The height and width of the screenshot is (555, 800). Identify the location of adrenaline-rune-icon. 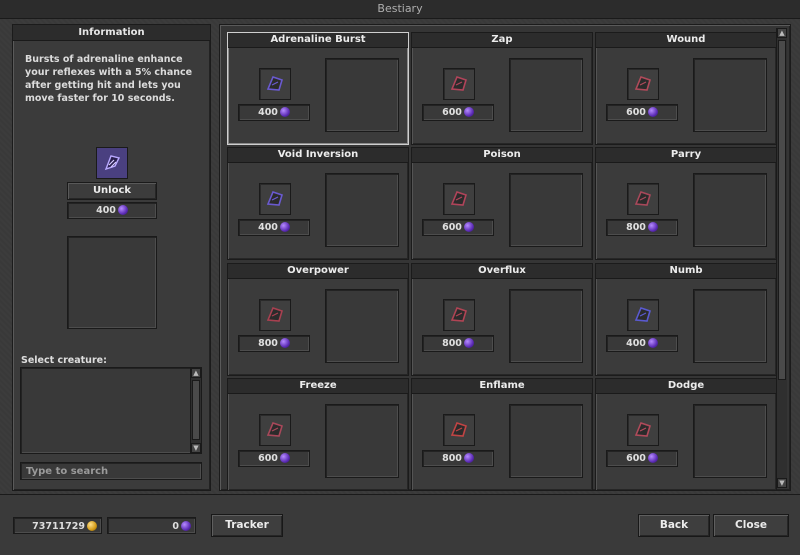
(112, 163).